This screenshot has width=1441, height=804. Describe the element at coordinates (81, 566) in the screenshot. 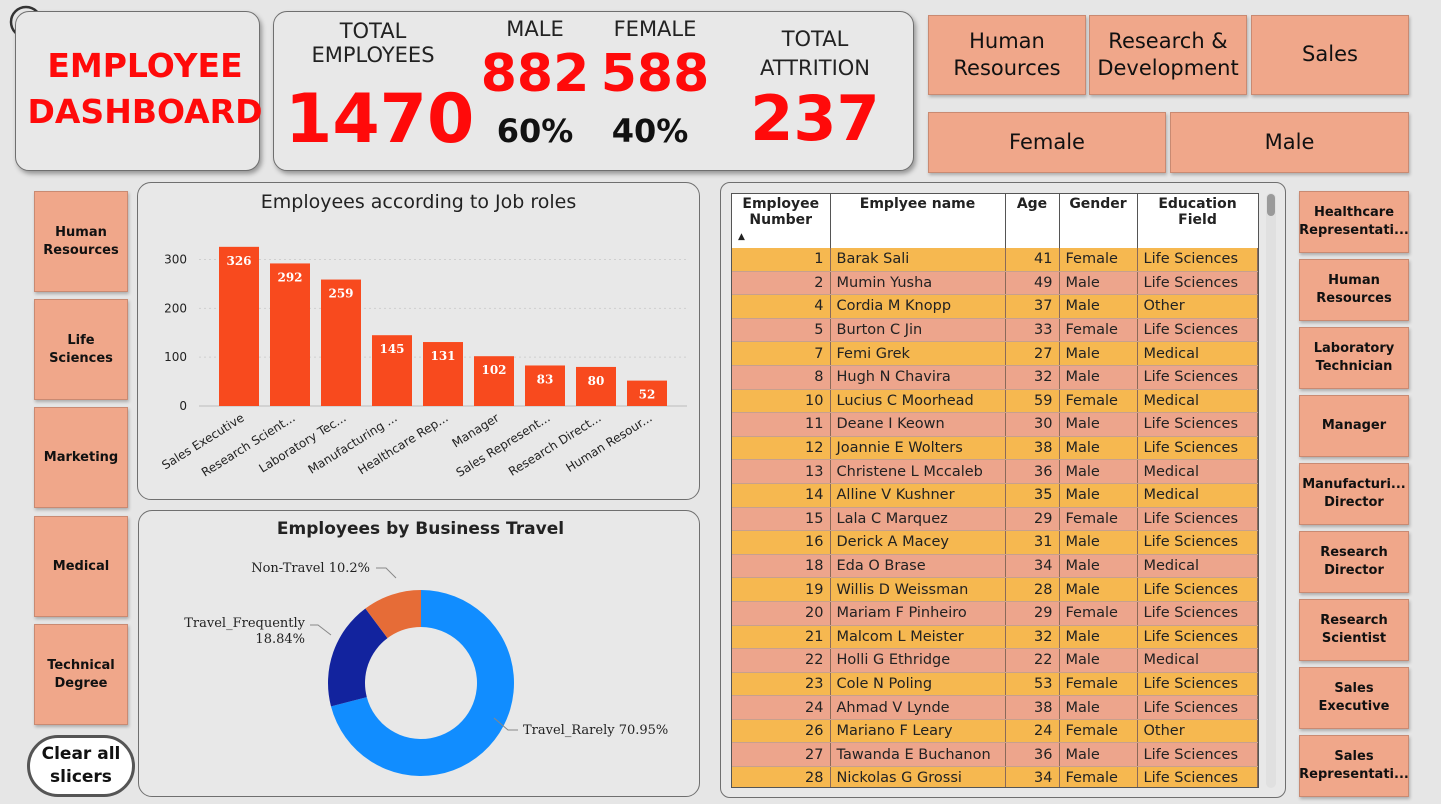

I see `slicer-education-medical: Medical` at that location.